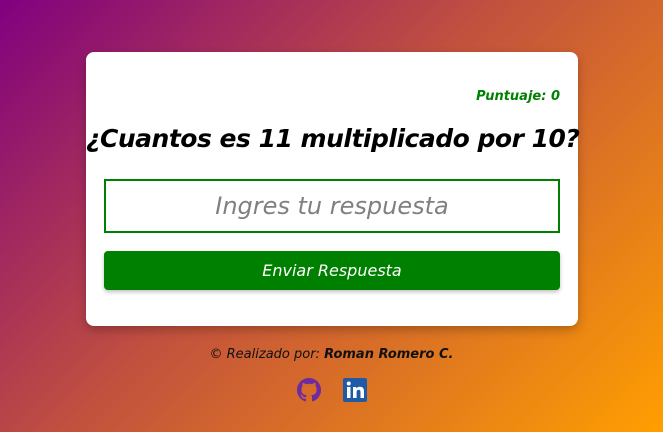 The image size is (663, 432). Describe the element at coordinates (389, 354) in the screenshot. I see `footer-author: Roman Romero C.` at that location.